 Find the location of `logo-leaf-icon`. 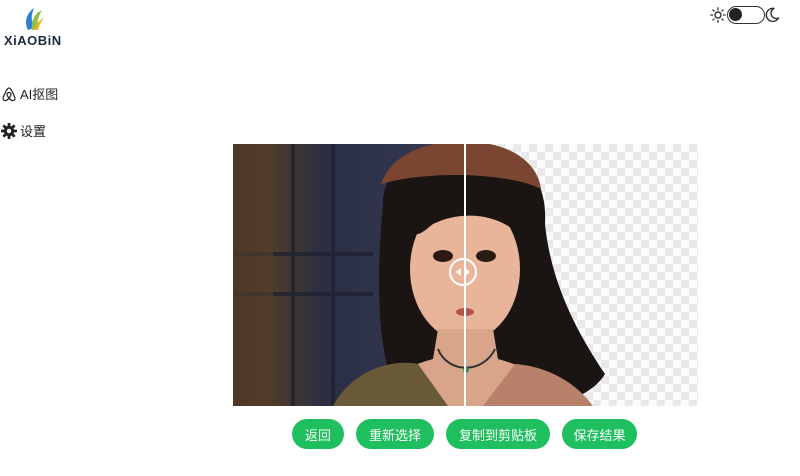

logo-leaf-icon is located at coordinates (35, 19).